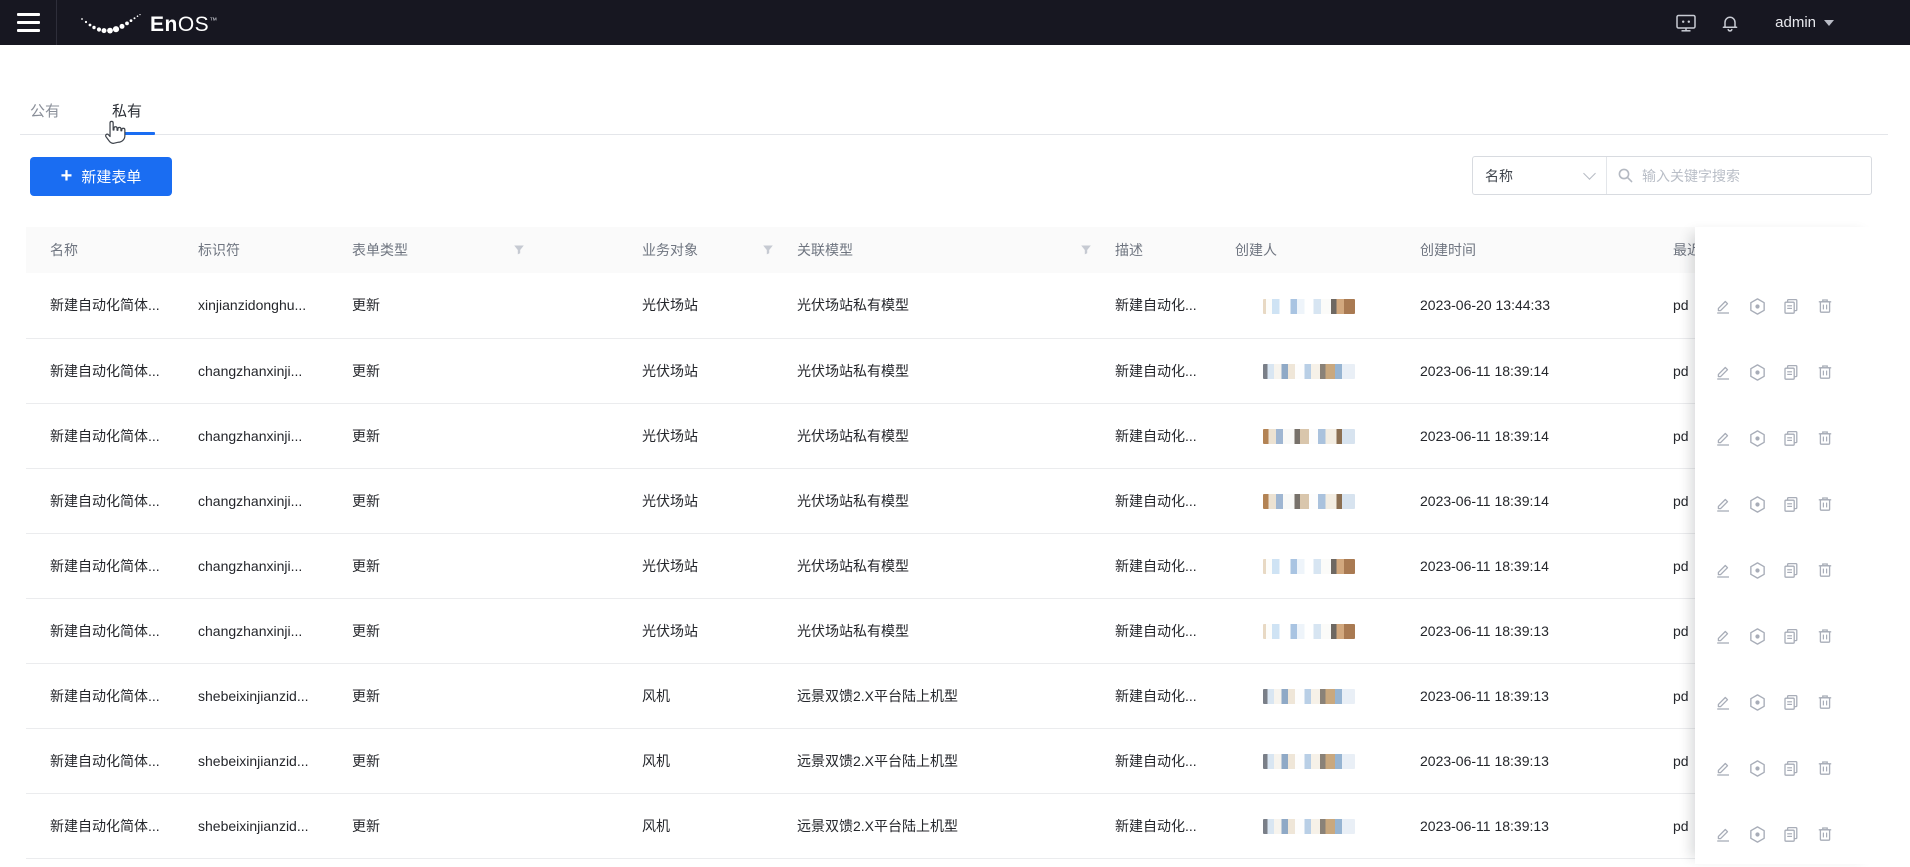 Image resolution: width=1910 pixels, height=867 pixels. I want to click on search-field-select: 名称, so click(1540, 175).